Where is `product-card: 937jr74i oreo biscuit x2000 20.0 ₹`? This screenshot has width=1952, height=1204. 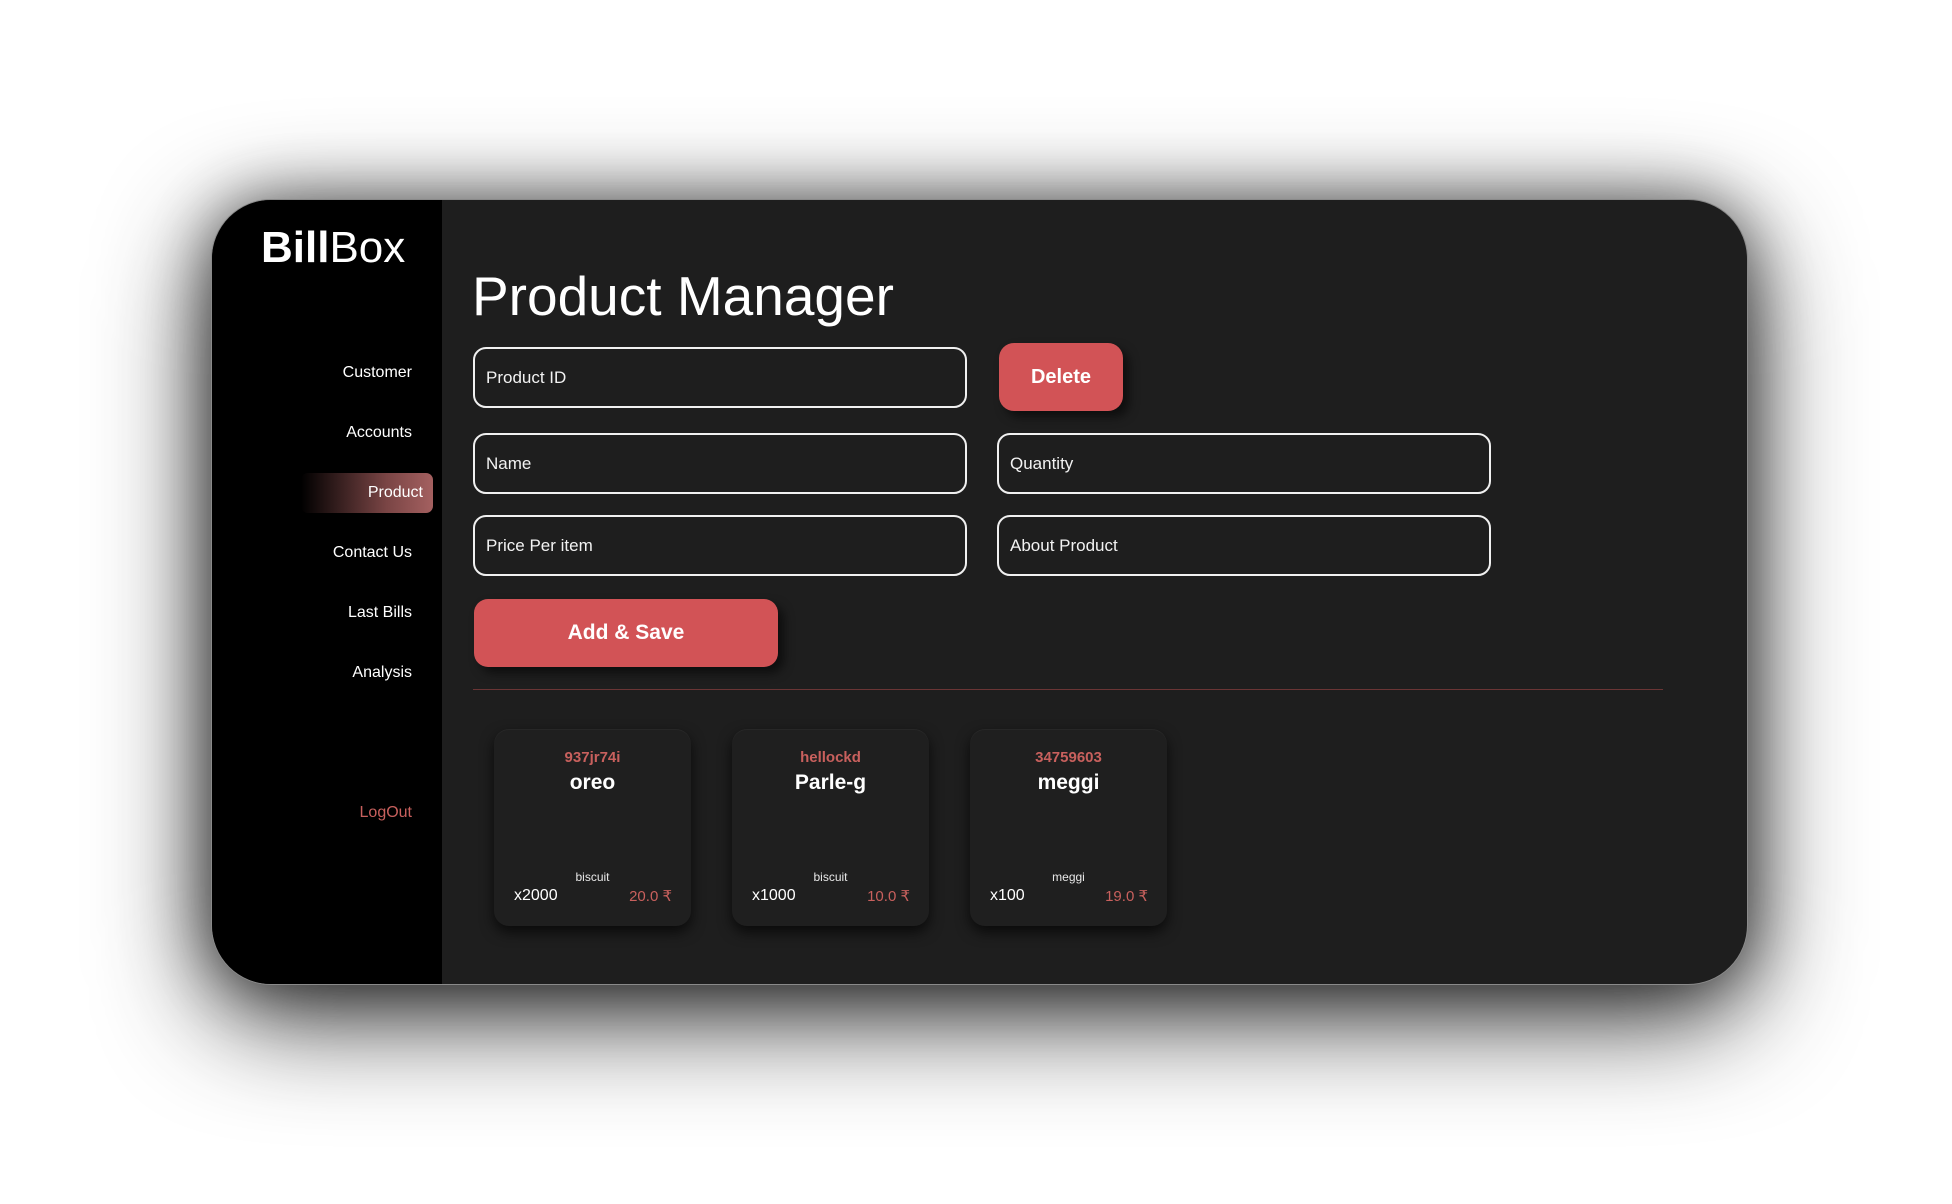
product-card: 937jr74i oreo biscuit x2000 20.0 ₹ is located at coordinates (592, 827).